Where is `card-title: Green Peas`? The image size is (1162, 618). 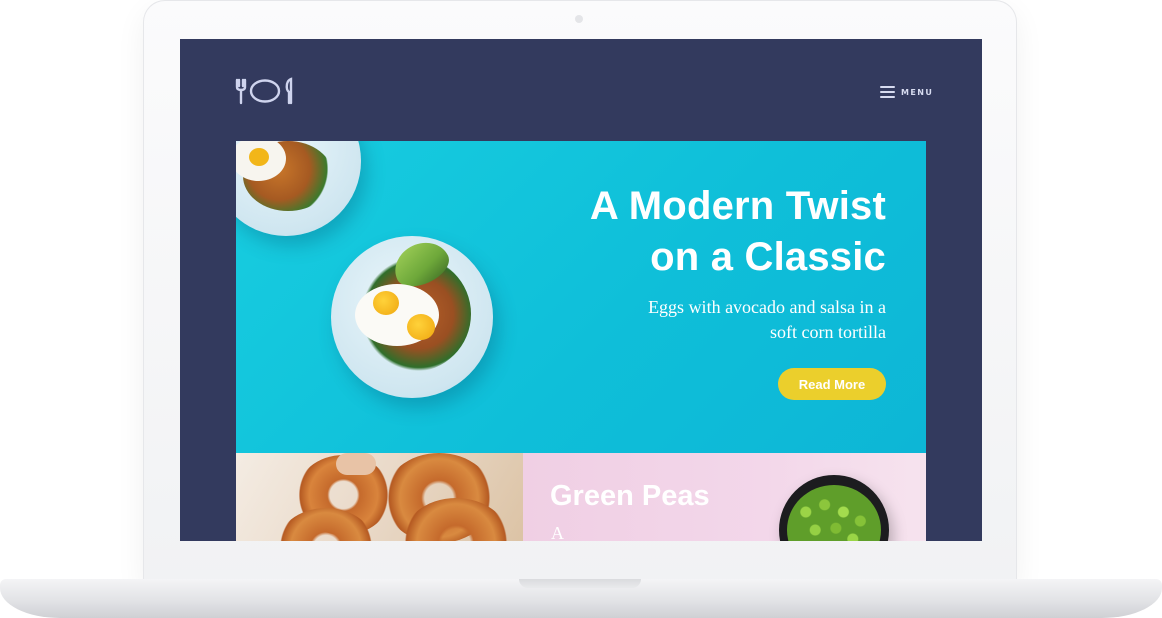 card-title: Green Peas is located at coordinates (630, 496).